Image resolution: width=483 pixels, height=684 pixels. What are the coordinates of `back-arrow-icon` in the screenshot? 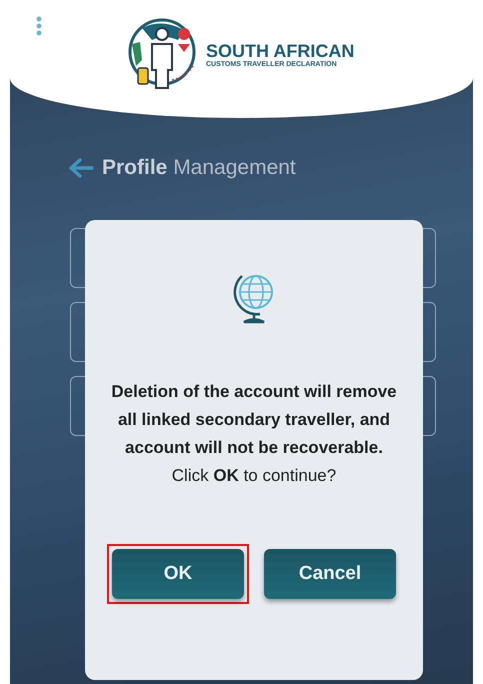 It's located at (81, 168).